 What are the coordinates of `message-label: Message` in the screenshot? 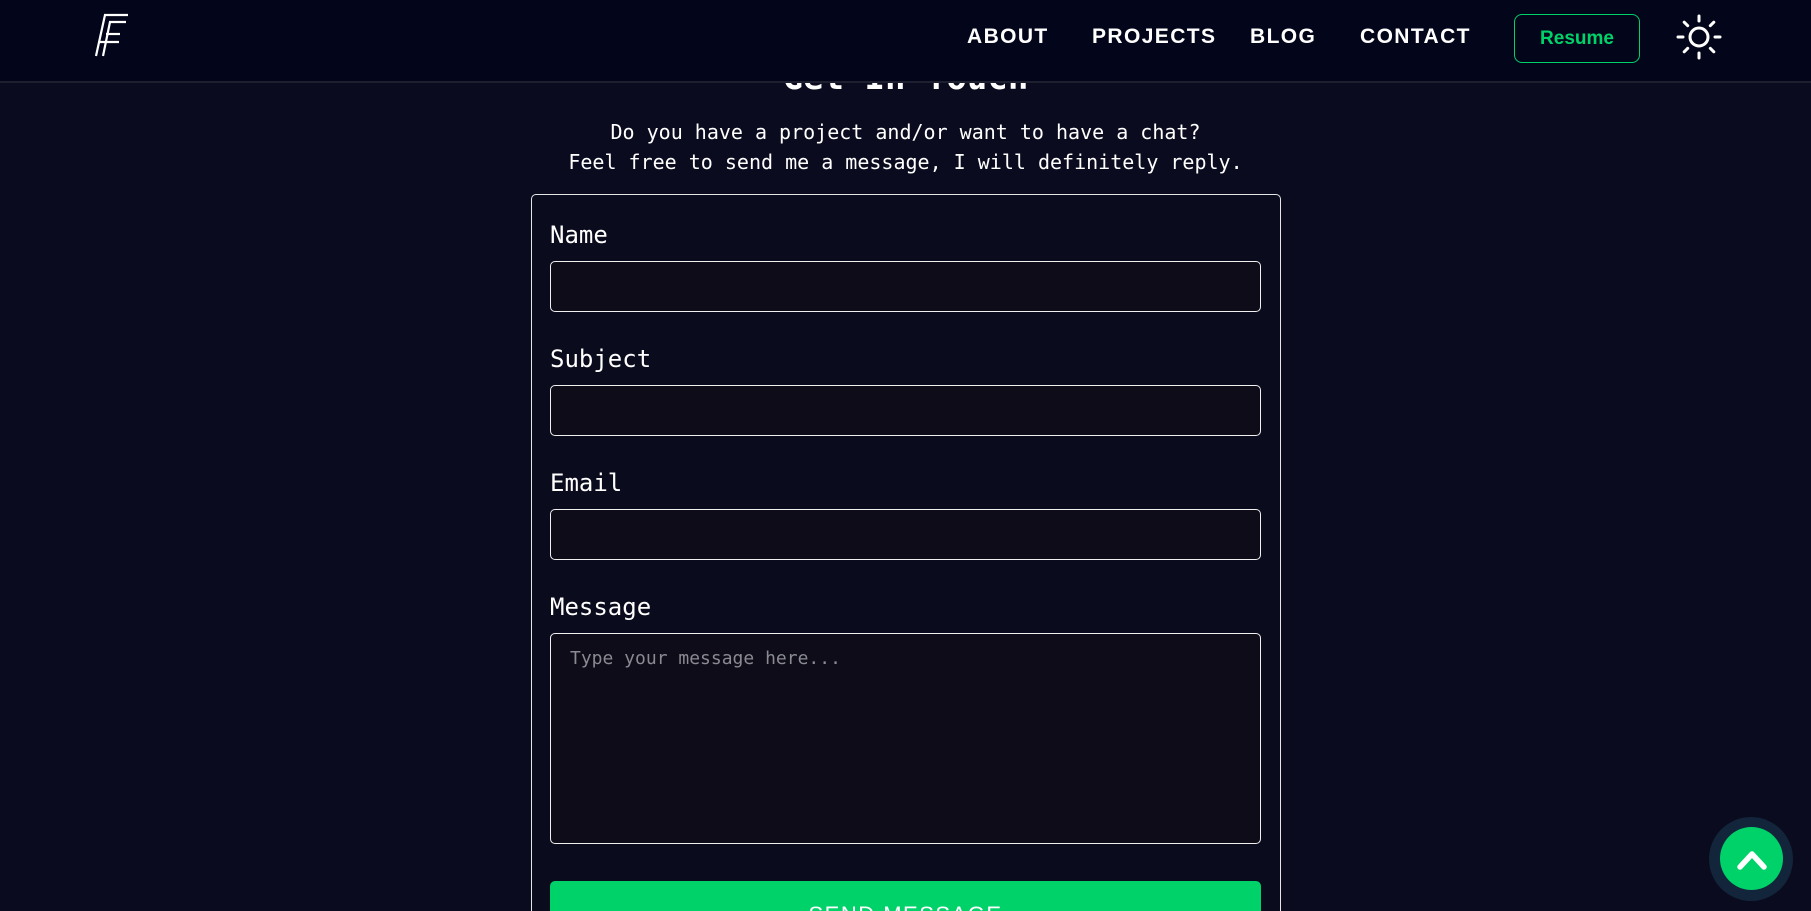 It's located at (601, 607).